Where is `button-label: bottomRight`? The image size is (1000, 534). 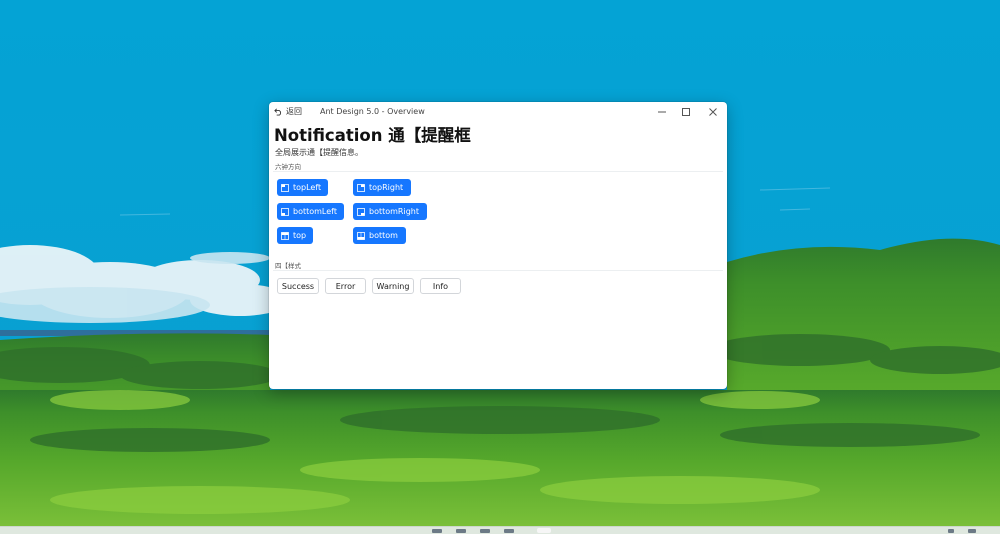 button-label: bottomRight is located at coordinates (394, 211).